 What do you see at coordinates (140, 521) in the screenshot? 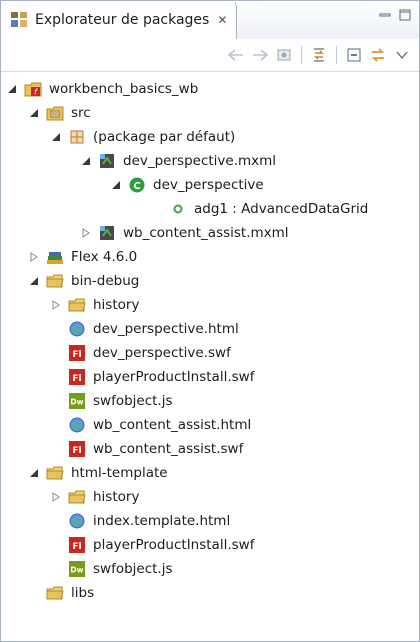
I see `tree-item: index.template.html` at bounding box center [140, 521].